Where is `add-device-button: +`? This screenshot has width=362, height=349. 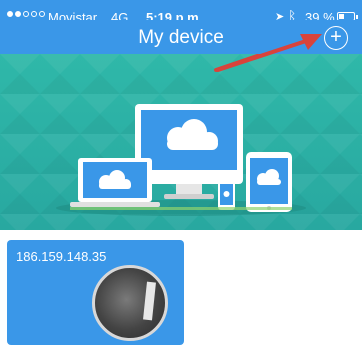
add-device-button: + is located at coordinates (336, 38).